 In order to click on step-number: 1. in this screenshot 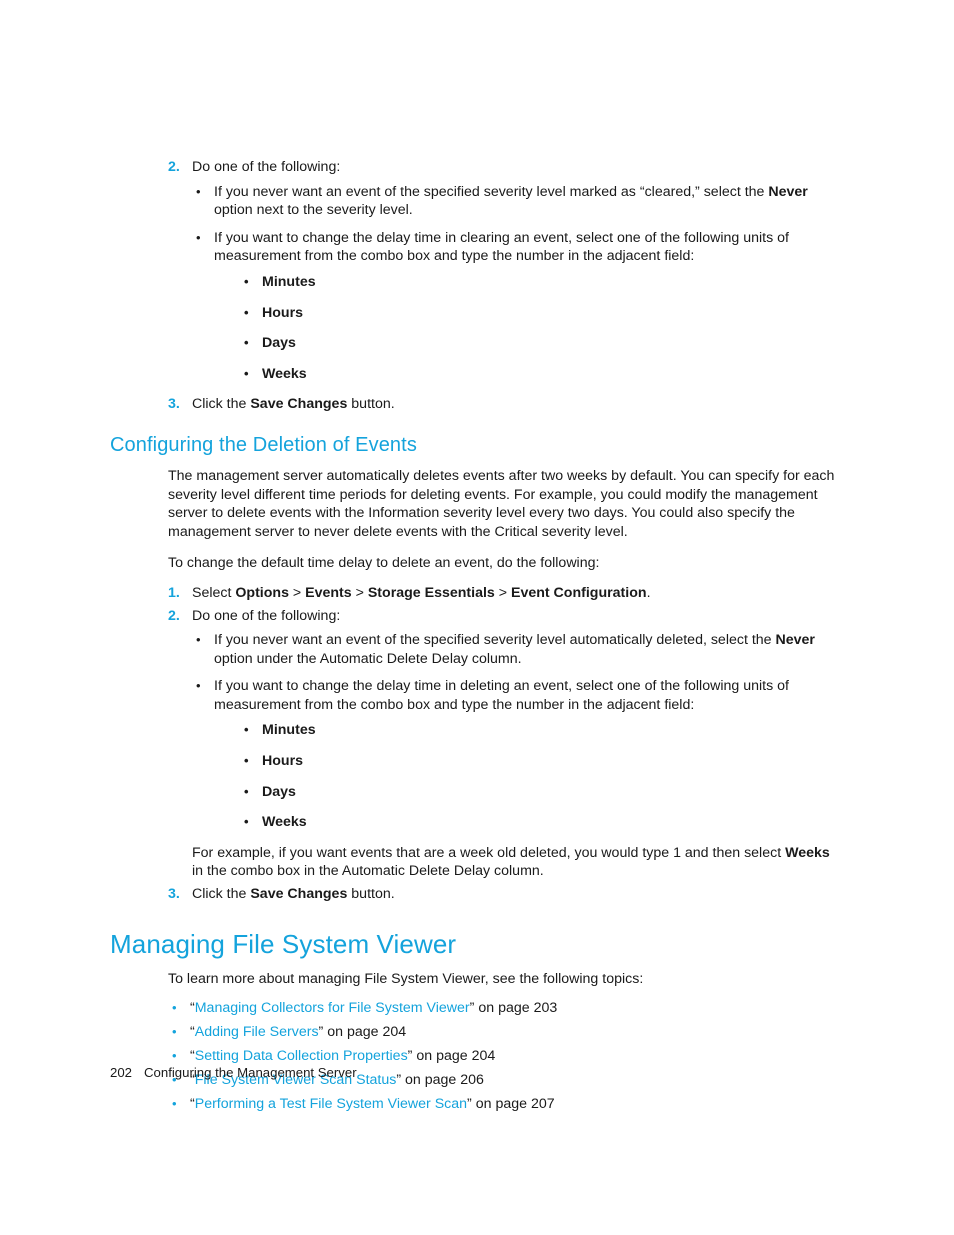, I will do `click(174, 592)`.